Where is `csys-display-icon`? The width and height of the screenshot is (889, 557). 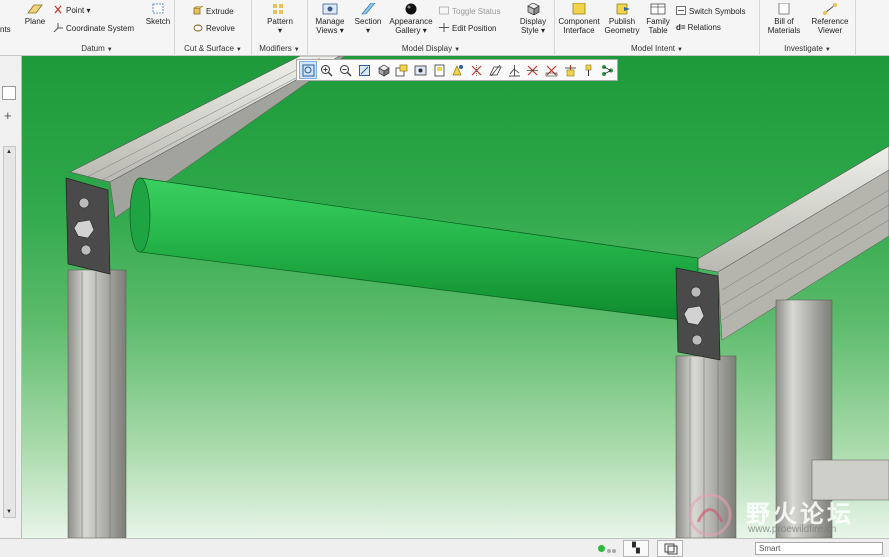
csys-display-icon is located at coordinates (570, 70).